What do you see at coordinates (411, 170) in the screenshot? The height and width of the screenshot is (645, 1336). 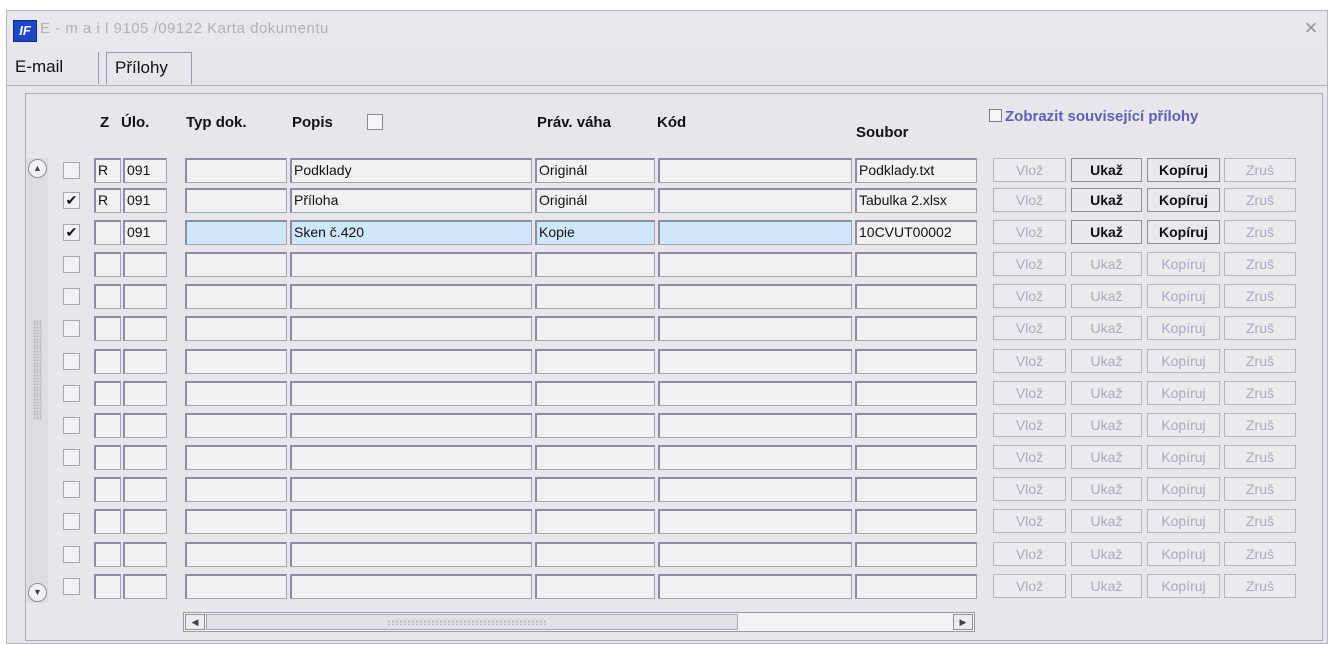 I see `field-popis: Podklady` at bounding box center [411, 170].